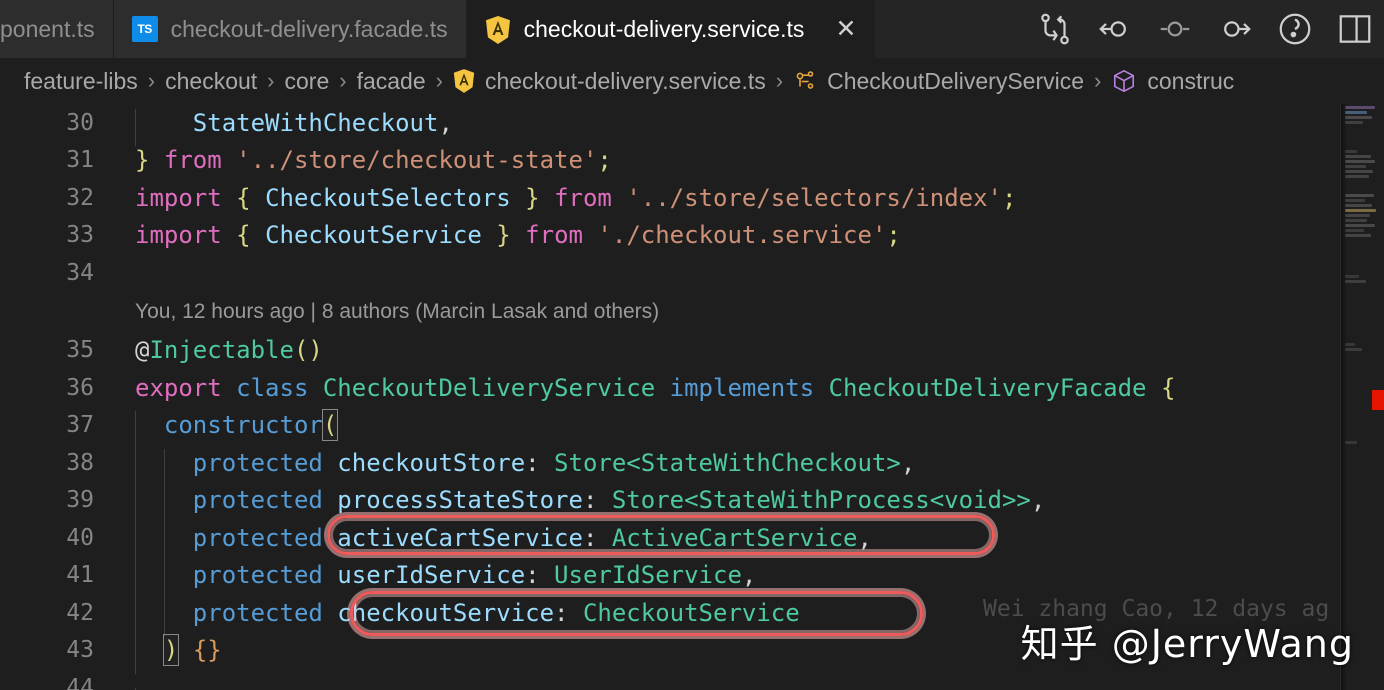 This screenshot has width=1384, height=690. Describe the element at coordinates (56, 538) in the screenshot. I see `line-number: 40` at that location.